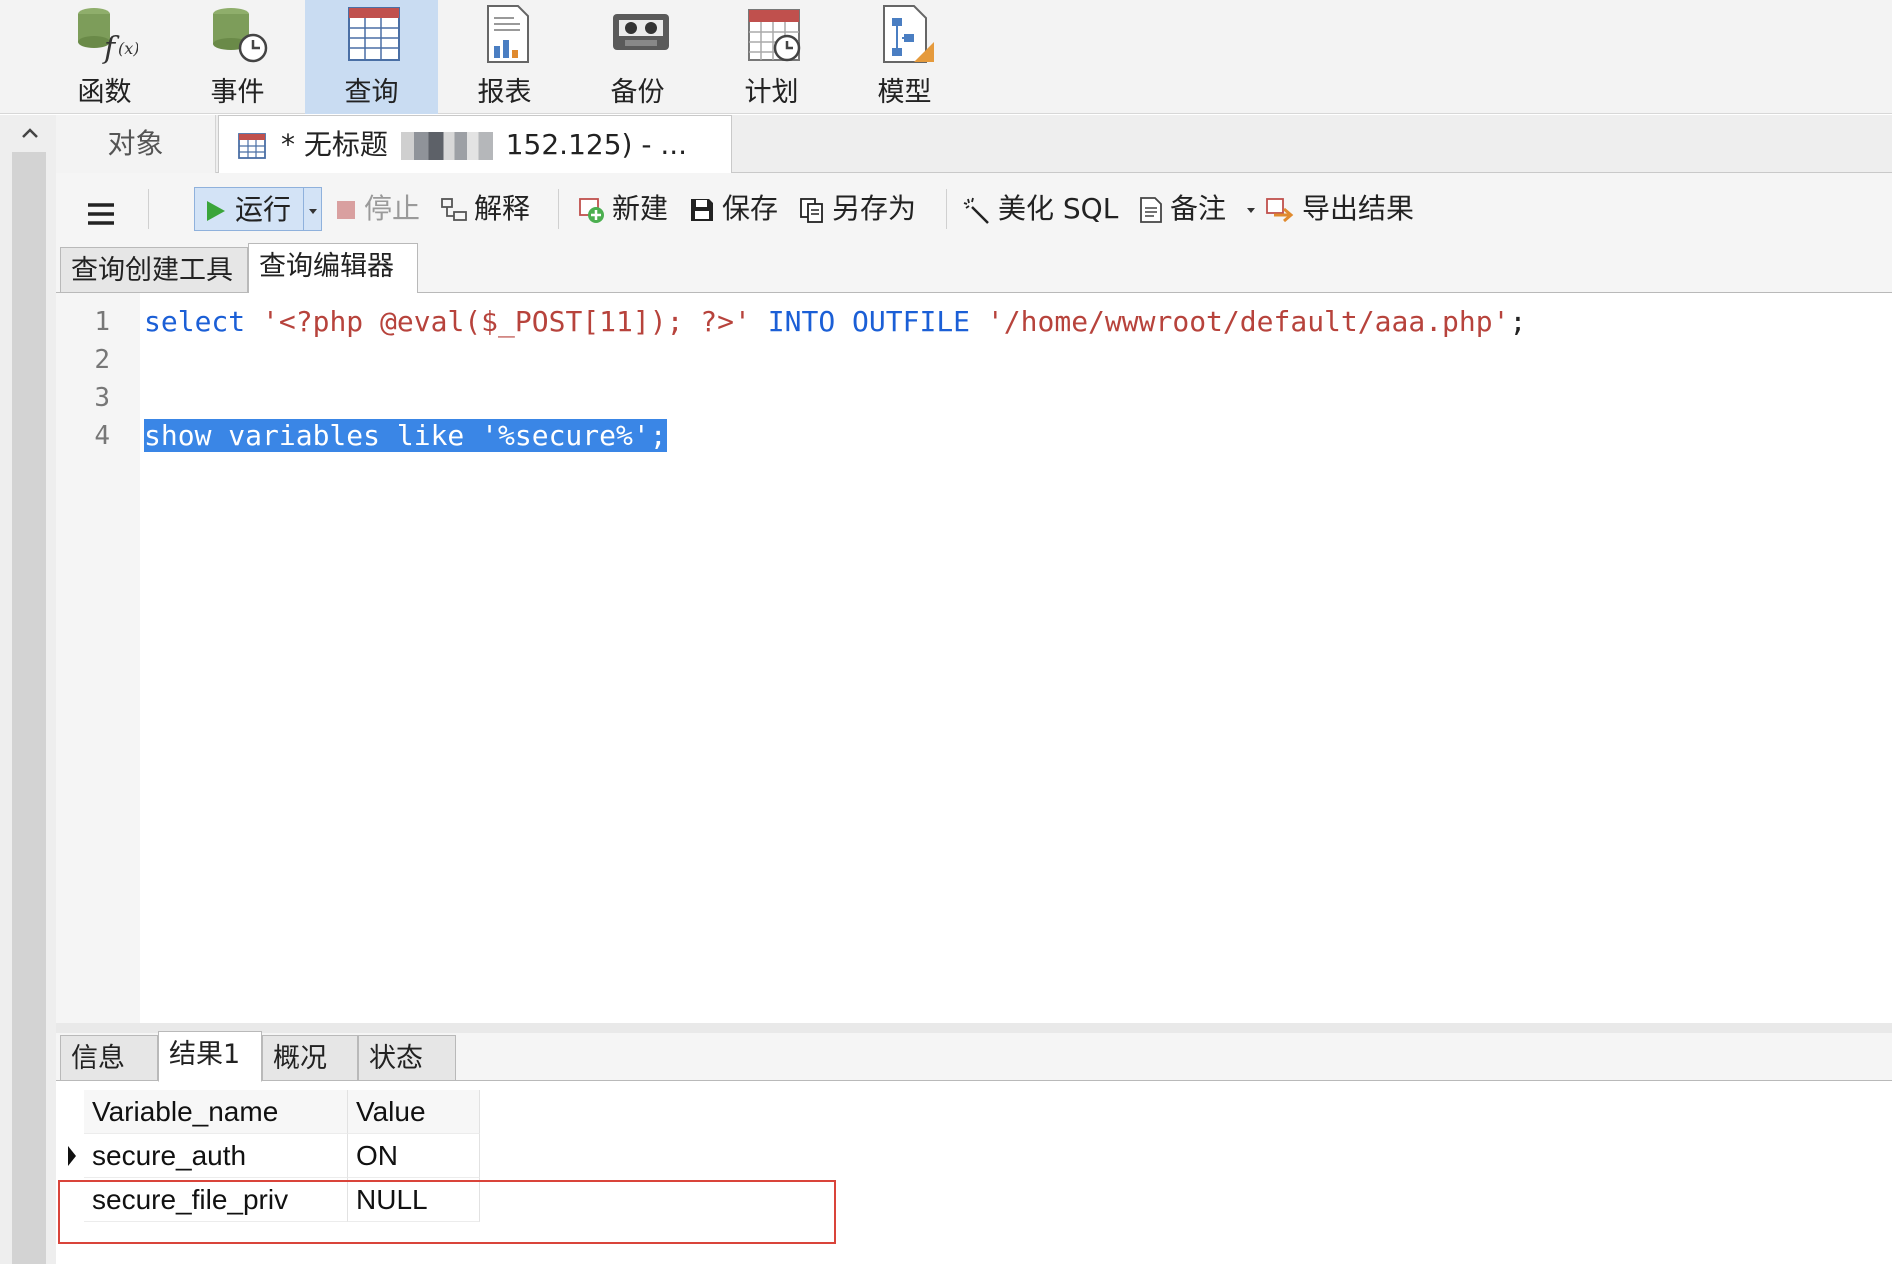 The image size is (1892, 1264). Describe the element at coordinates (454, 209) in the screenshot. I see `explain-icon` at that location.